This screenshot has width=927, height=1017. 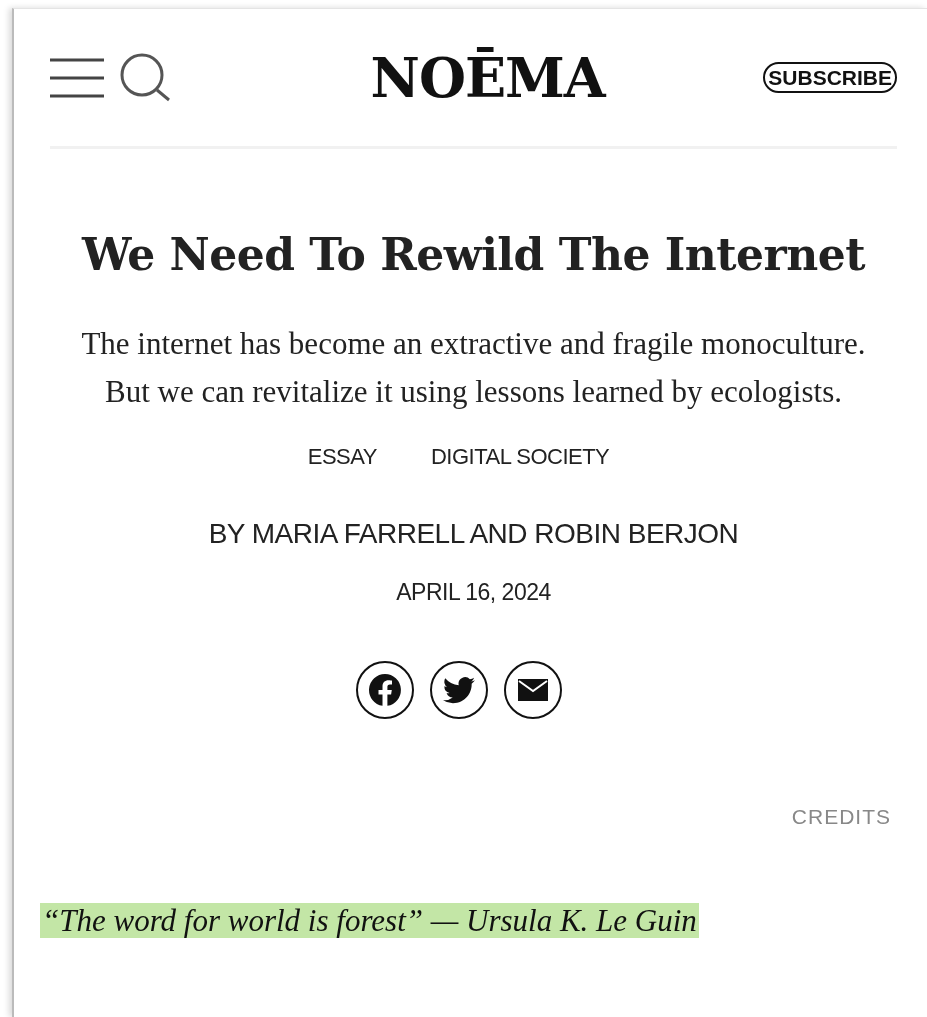 I want to click on credits-link: CREDITS, so click(x=841, y=817).